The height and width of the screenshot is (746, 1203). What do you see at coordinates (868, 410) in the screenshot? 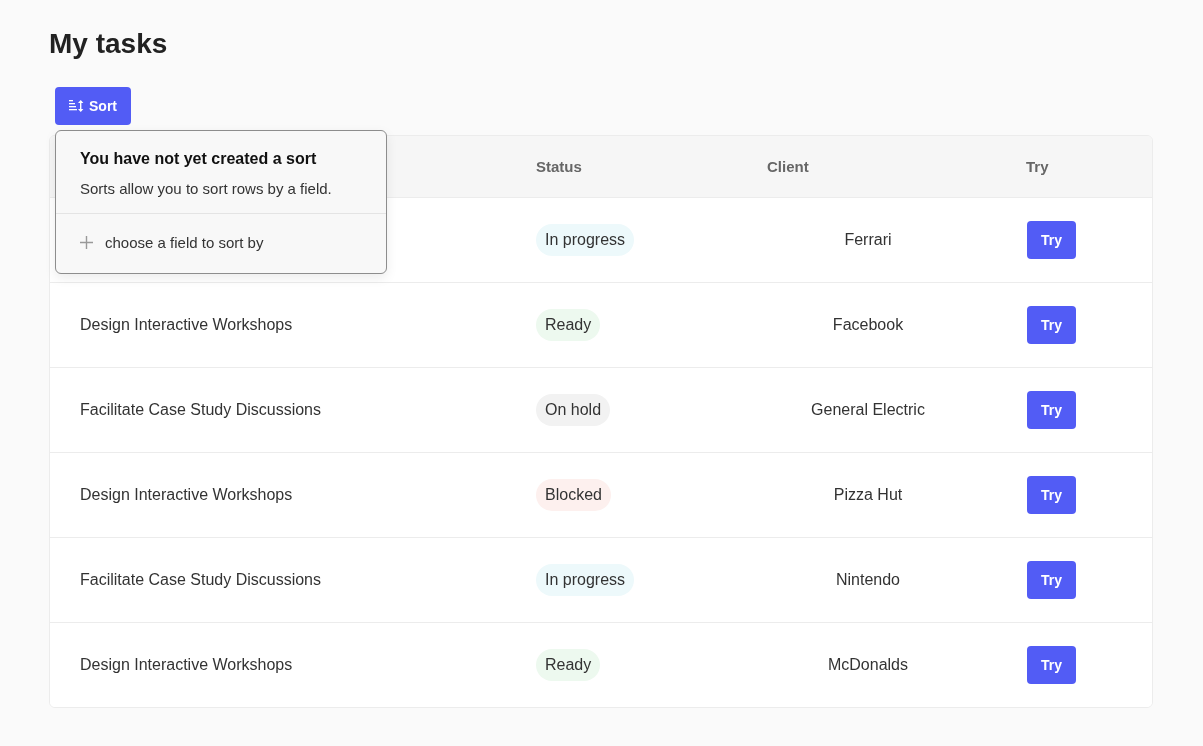
I see `client-name: General Electric` at bounding box center [868, 410].